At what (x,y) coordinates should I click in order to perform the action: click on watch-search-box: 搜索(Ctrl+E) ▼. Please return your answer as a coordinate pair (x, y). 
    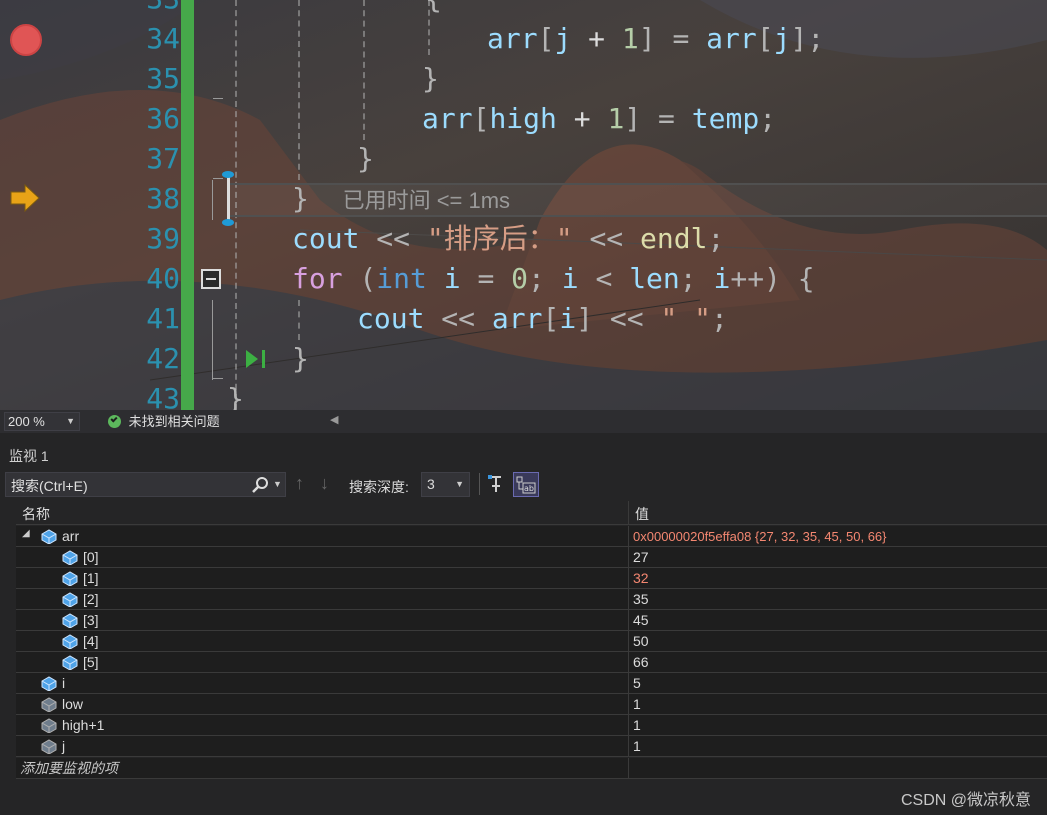
    Looking at the image, I should click on (145, 484).